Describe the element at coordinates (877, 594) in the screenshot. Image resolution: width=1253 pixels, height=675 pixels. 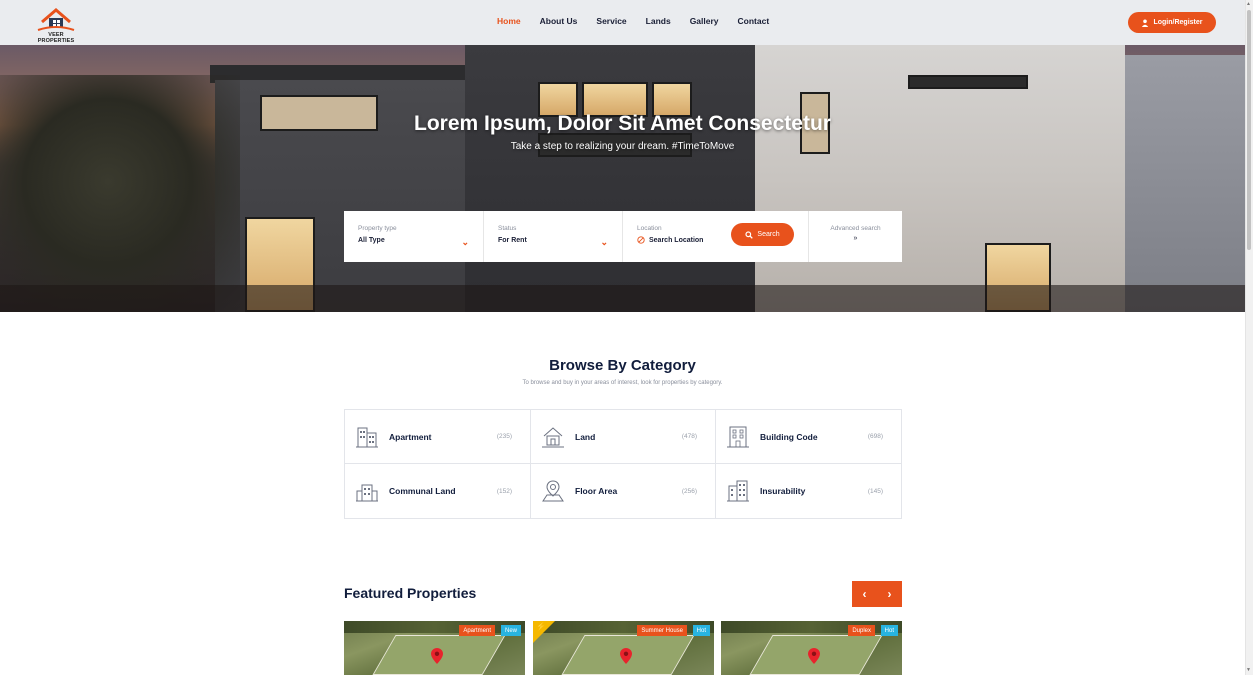
I see `featured-carousel-controls: ‹ ›` at that location.